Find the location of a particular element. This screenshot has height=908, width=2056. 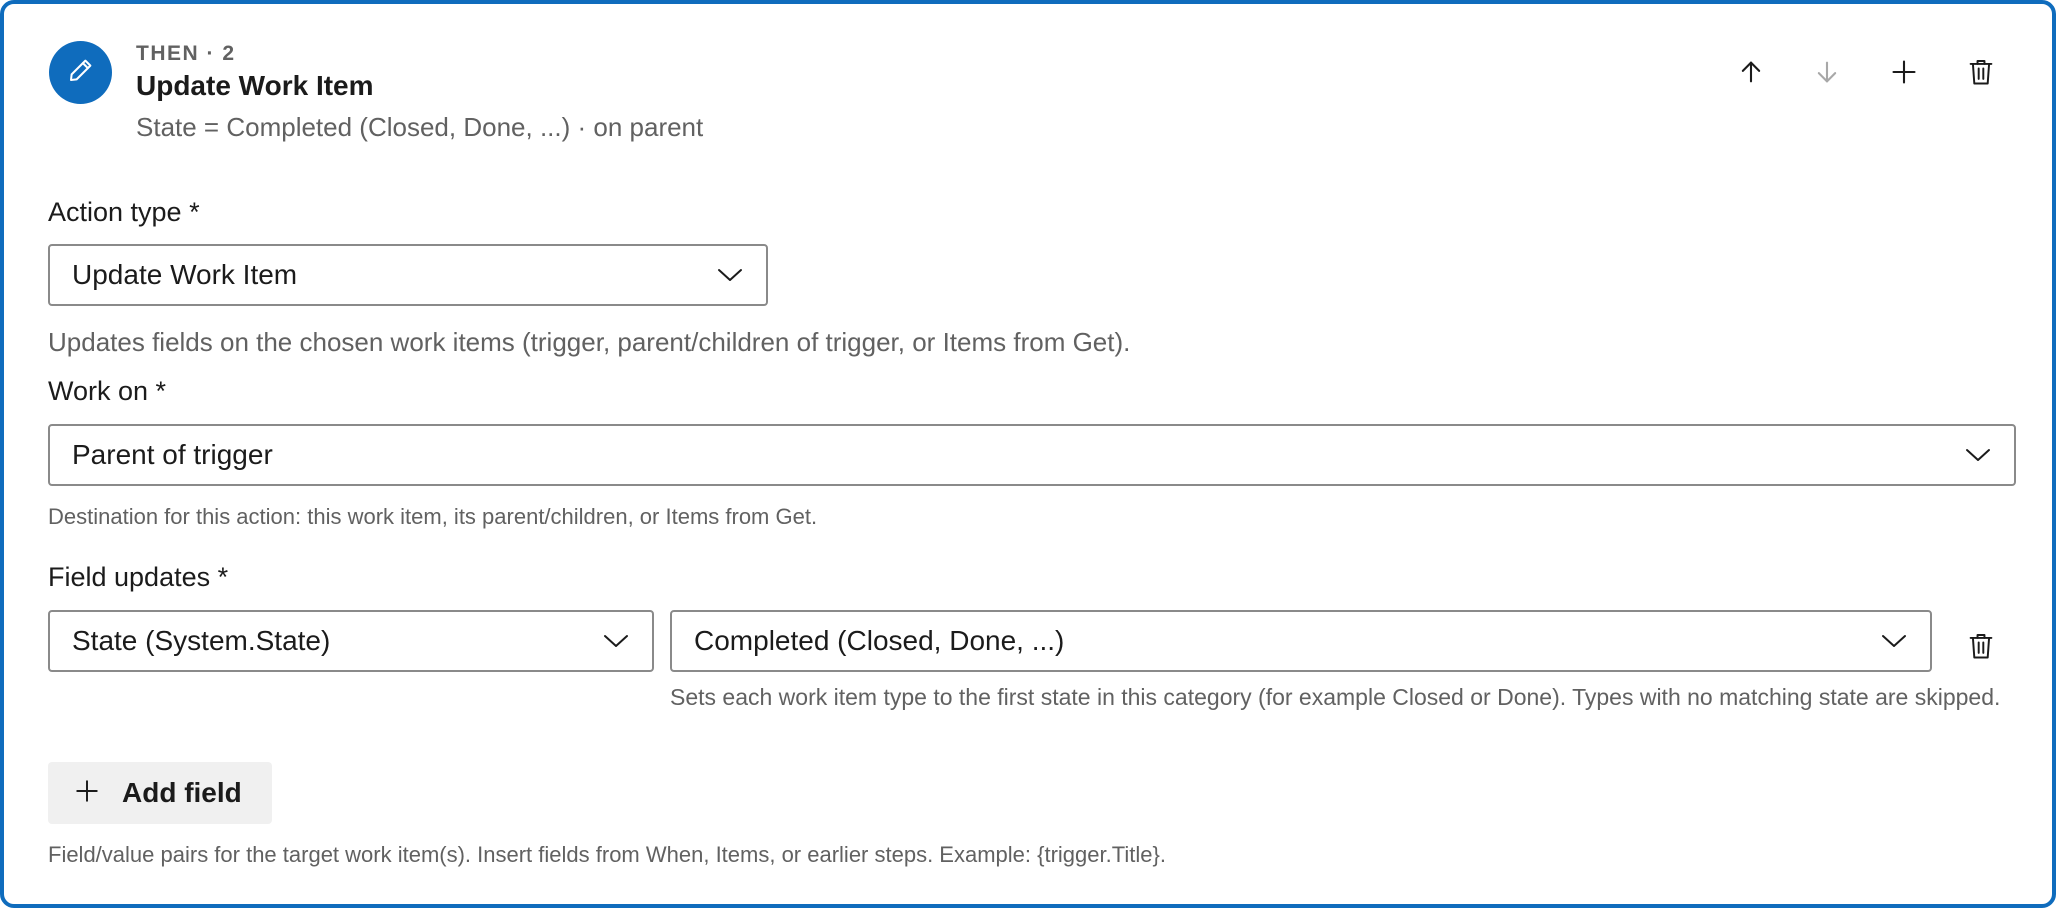

arrow-down-icon is located at coordinates (1827, 74).